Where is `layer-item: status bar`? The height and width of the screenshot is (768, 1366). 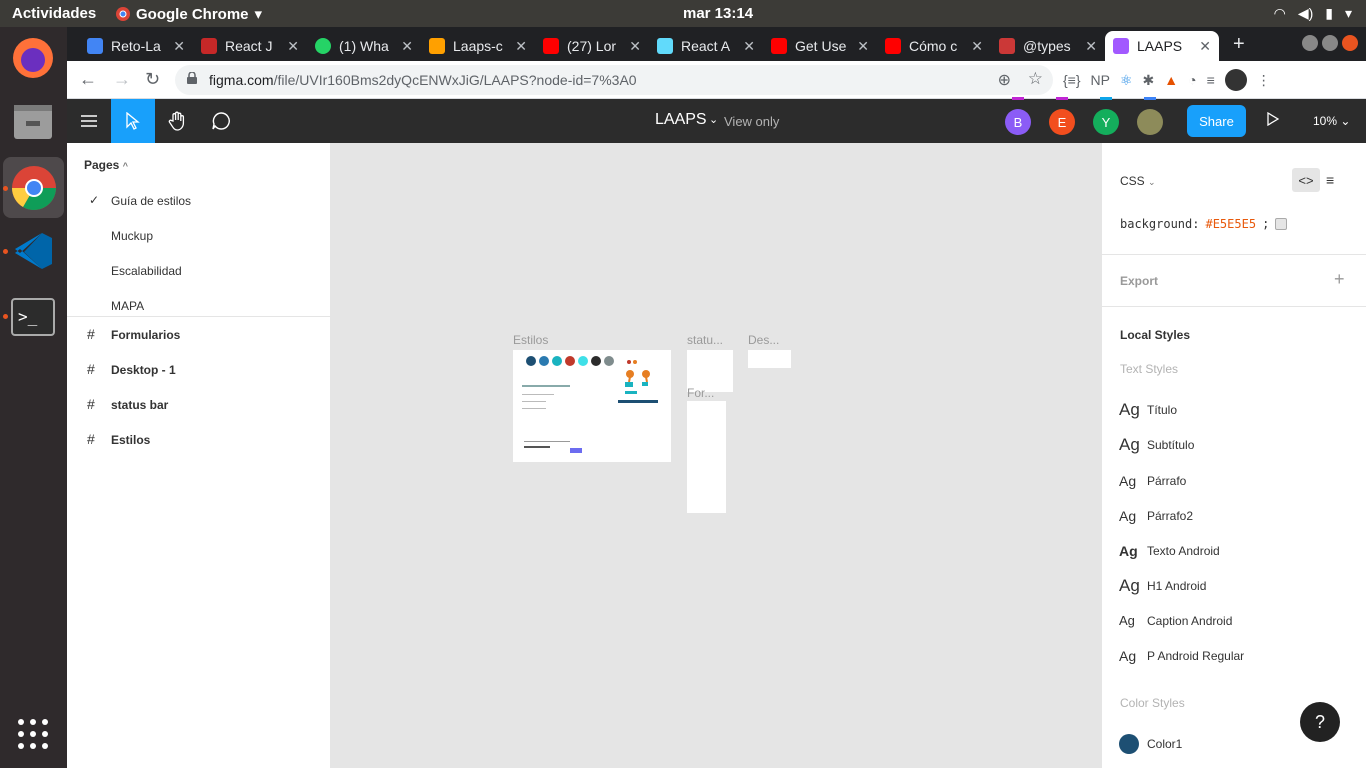 layer-item: status bar is located at coordinates (139, 405).